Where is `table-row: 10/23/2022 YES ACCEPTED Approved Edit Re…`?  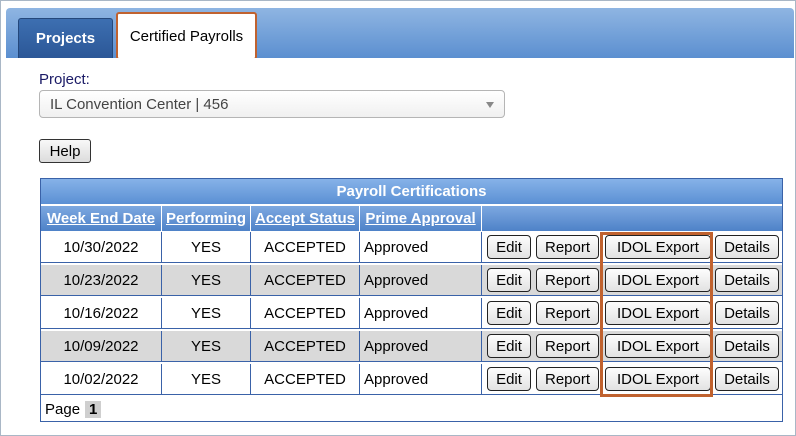 table-row: 10/23/2022 YES ACCEPTED Approved Edit Re… is located at coordinates (411, 280).